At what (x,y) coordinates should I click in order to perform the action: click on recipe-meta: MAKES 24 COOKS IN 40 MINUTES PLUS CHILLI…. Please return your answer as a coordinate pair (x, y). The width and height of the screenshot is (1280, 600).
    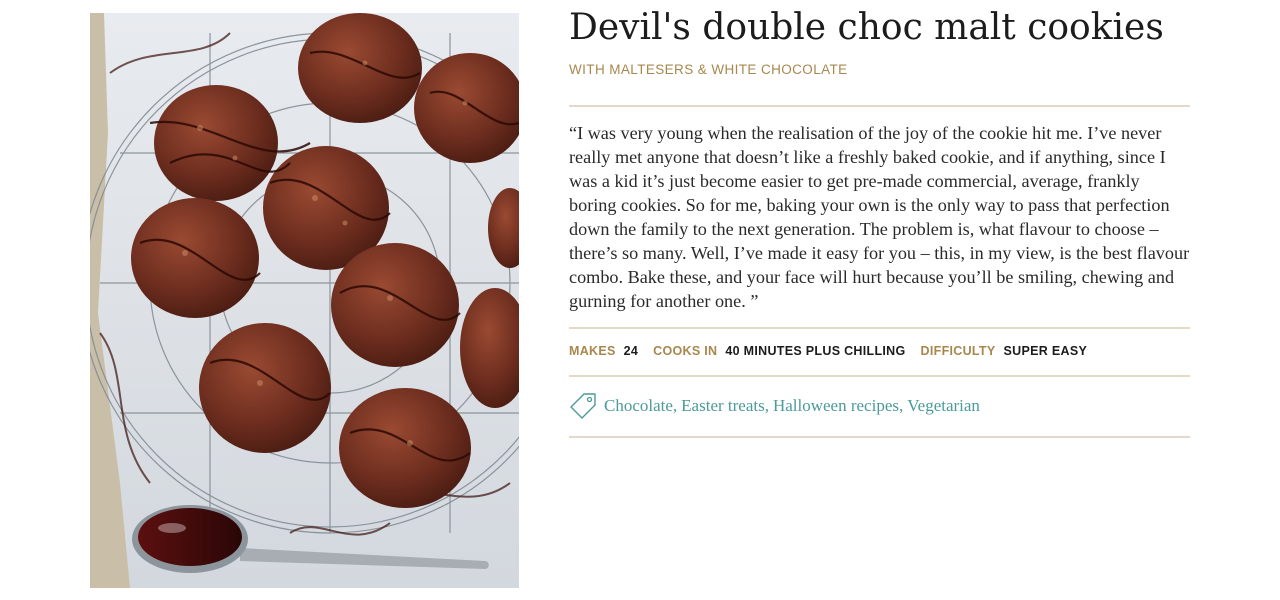
    Looking at the image, I should click on (835, 351).